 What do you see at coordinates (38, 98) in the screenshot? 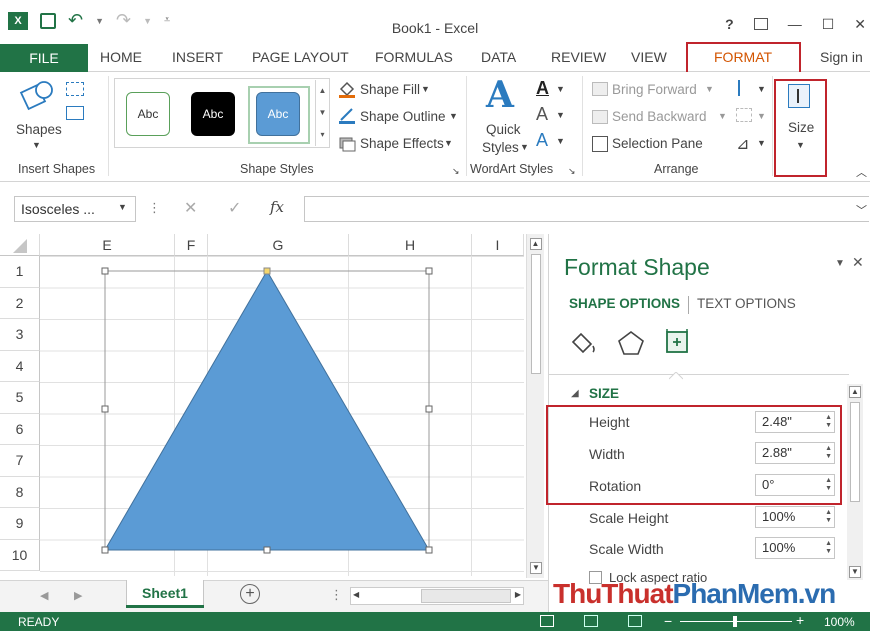
I see `shapes-icon` at bounding box center [38, 98].